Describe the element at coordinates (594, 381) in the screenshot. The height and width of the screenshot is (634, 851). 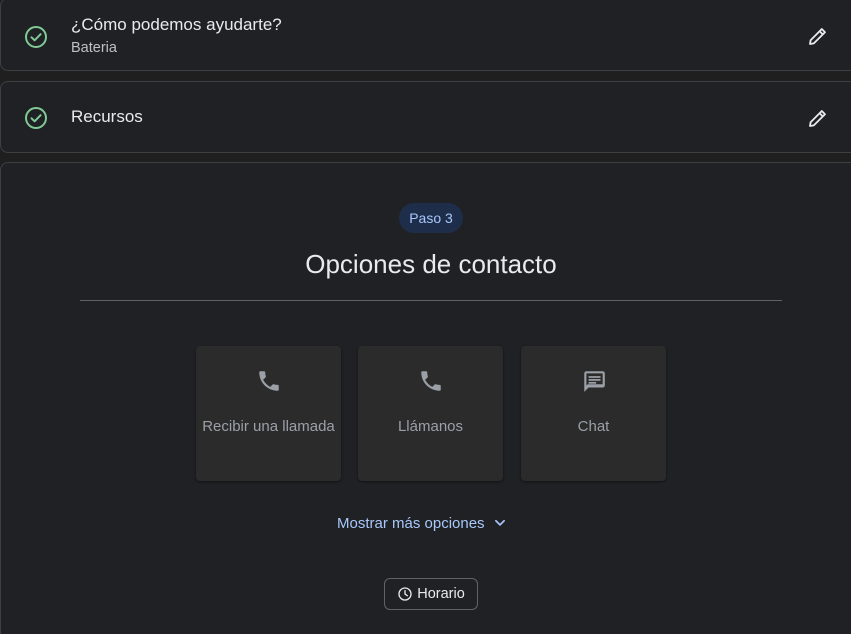
I see `chat-icon` at that location.